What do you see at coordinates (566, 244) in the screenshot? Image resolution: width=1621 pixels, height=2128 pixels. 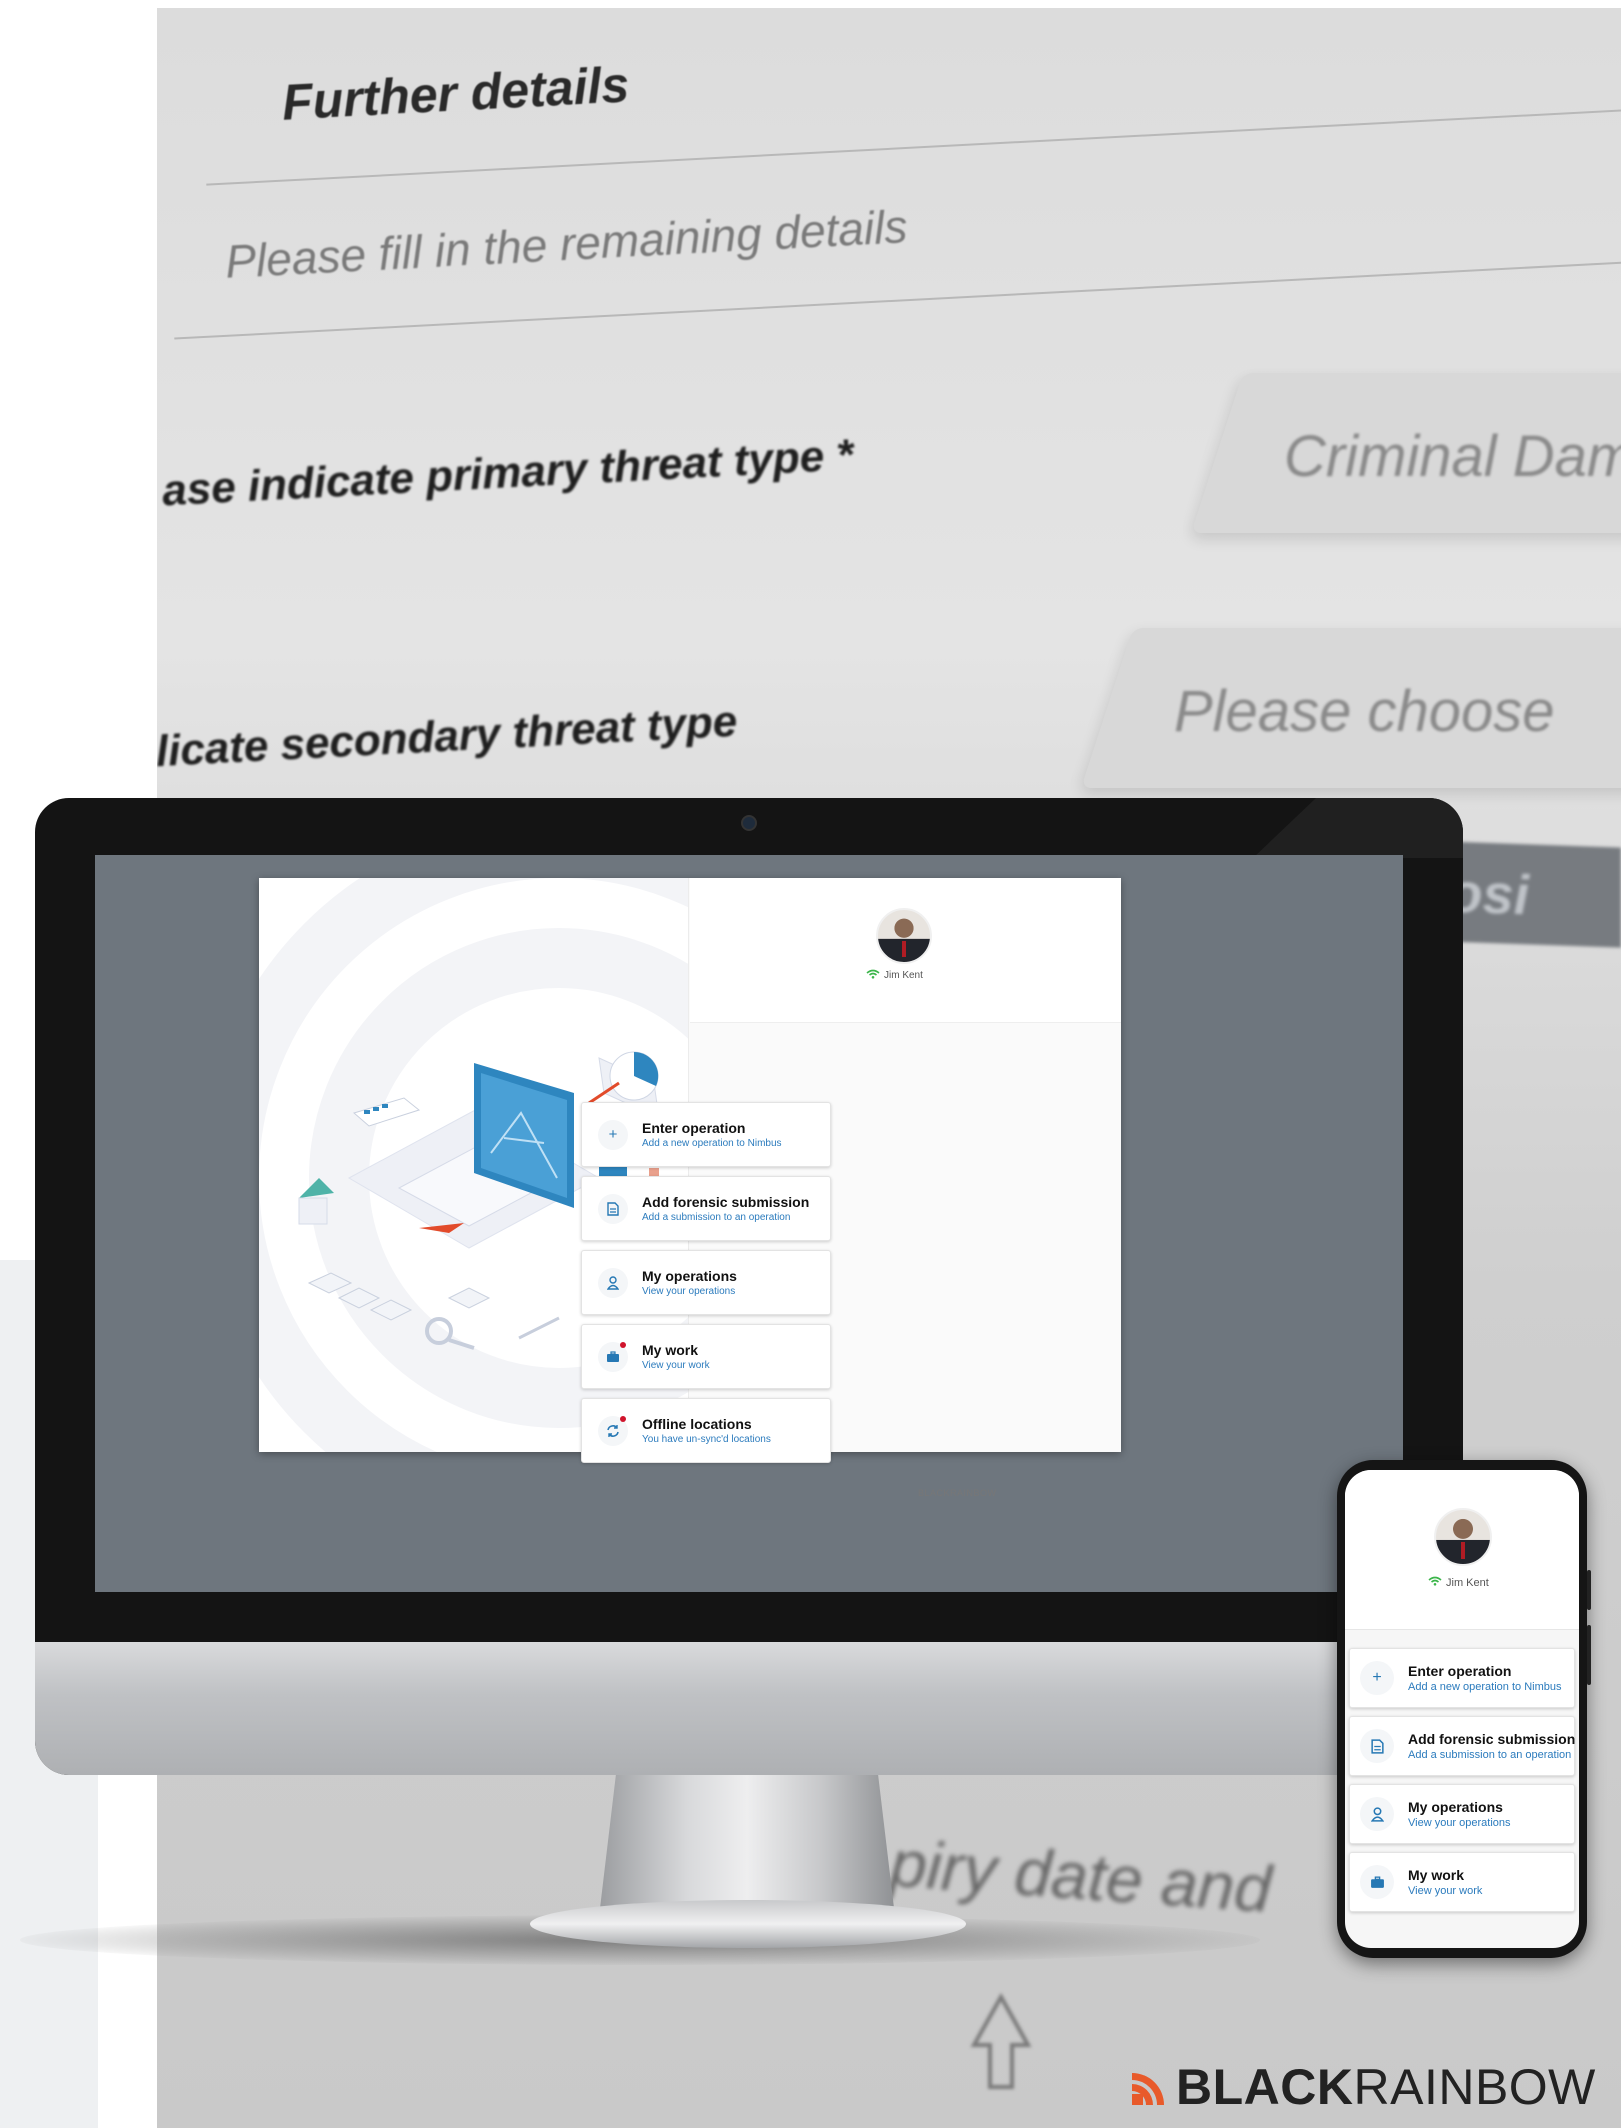 I see `form-subheading: Please fill in the remaining details` at bounding box center [566, 244].